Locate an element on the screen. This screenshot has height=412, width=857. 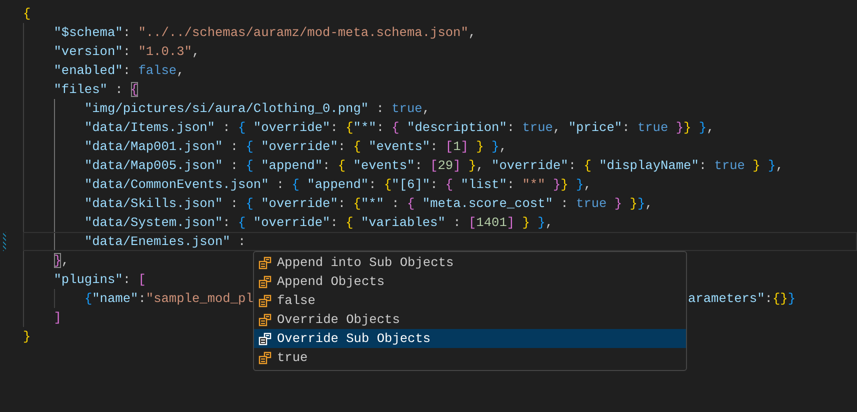
suggestion-item: Append Objects is located at coordinates (470, 281).